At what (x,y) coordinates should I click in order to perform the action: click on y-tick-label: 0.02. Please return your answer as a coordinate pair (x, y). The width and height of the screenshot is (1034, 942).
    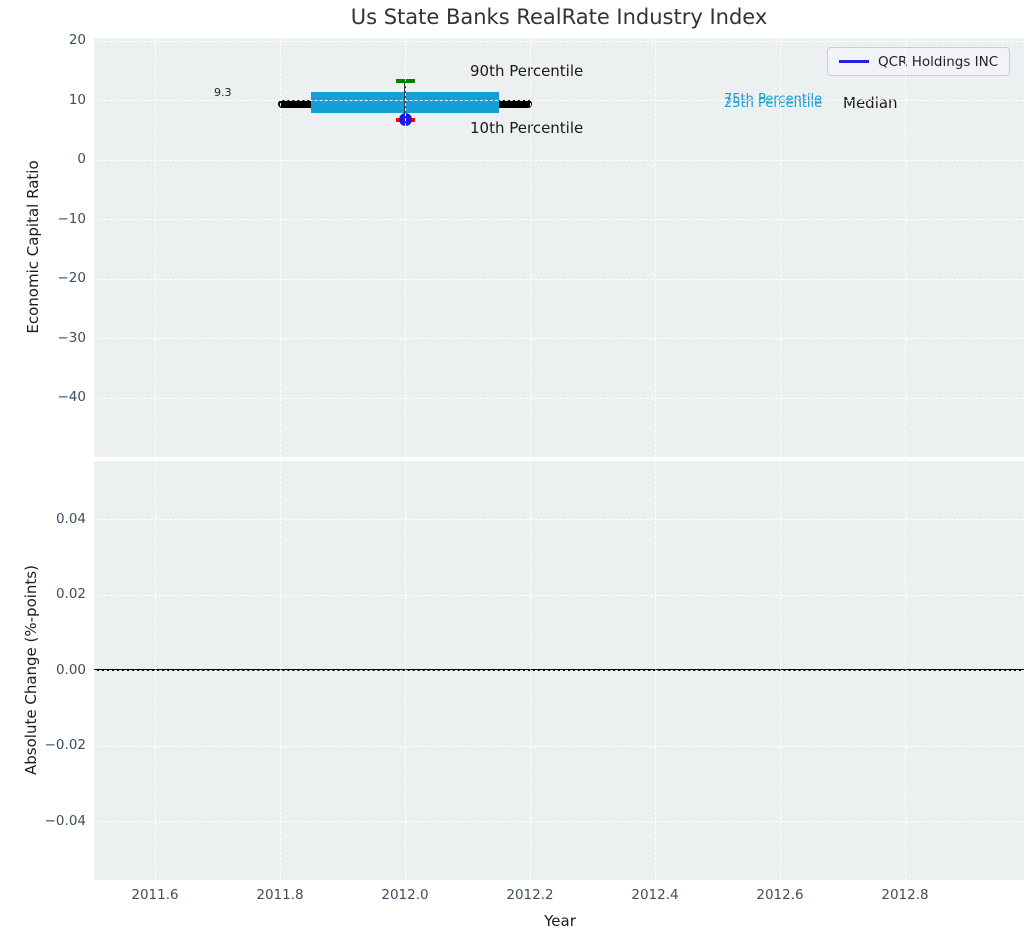
    Looking at the image, I should click on (70, 594).